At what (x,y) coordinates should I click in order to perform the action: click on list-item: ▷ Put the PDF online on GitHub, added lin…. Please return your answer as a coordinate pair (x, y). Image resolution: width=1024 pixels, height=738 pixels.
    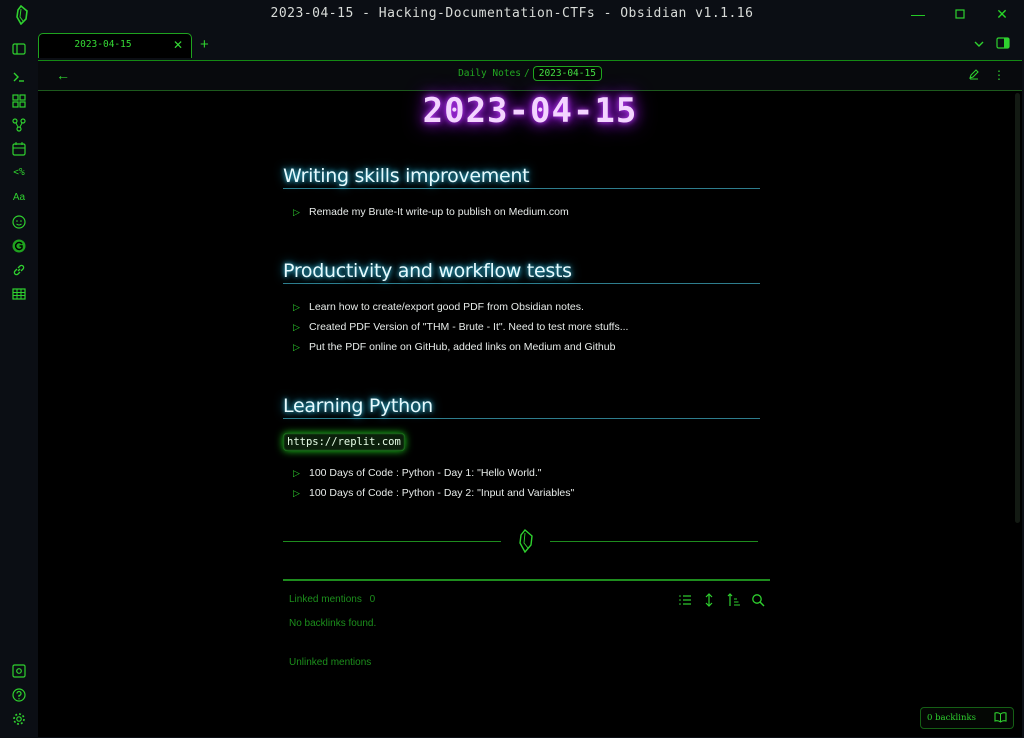
    Looking at the image, I should click on (454, 347).